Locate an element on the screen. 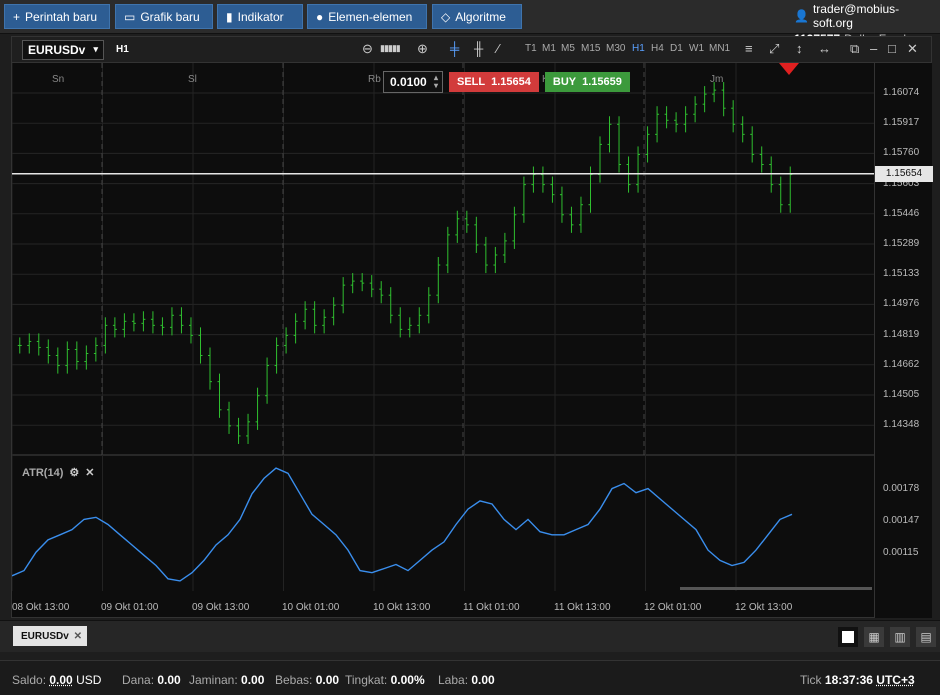 The width and height of the screenshot is (940, 695). time-label: 08 Okt 13:00 is located at coordinates (41, 607).